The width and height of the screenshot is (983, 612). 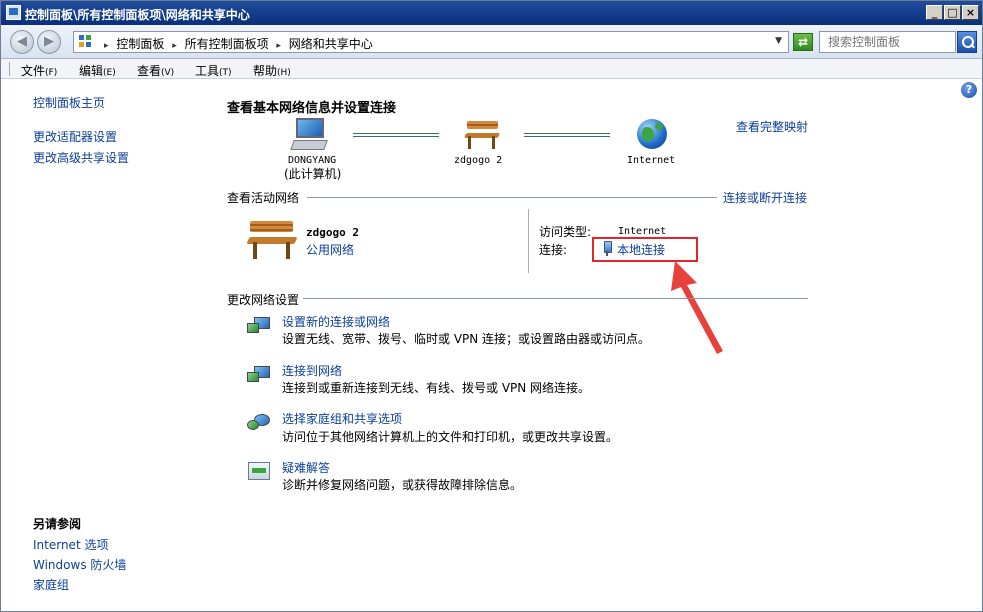 What do you see at coordinates (642, 231) in the screenshot?
I see `access-type-value: Internet` at bounding box center [642, 231].